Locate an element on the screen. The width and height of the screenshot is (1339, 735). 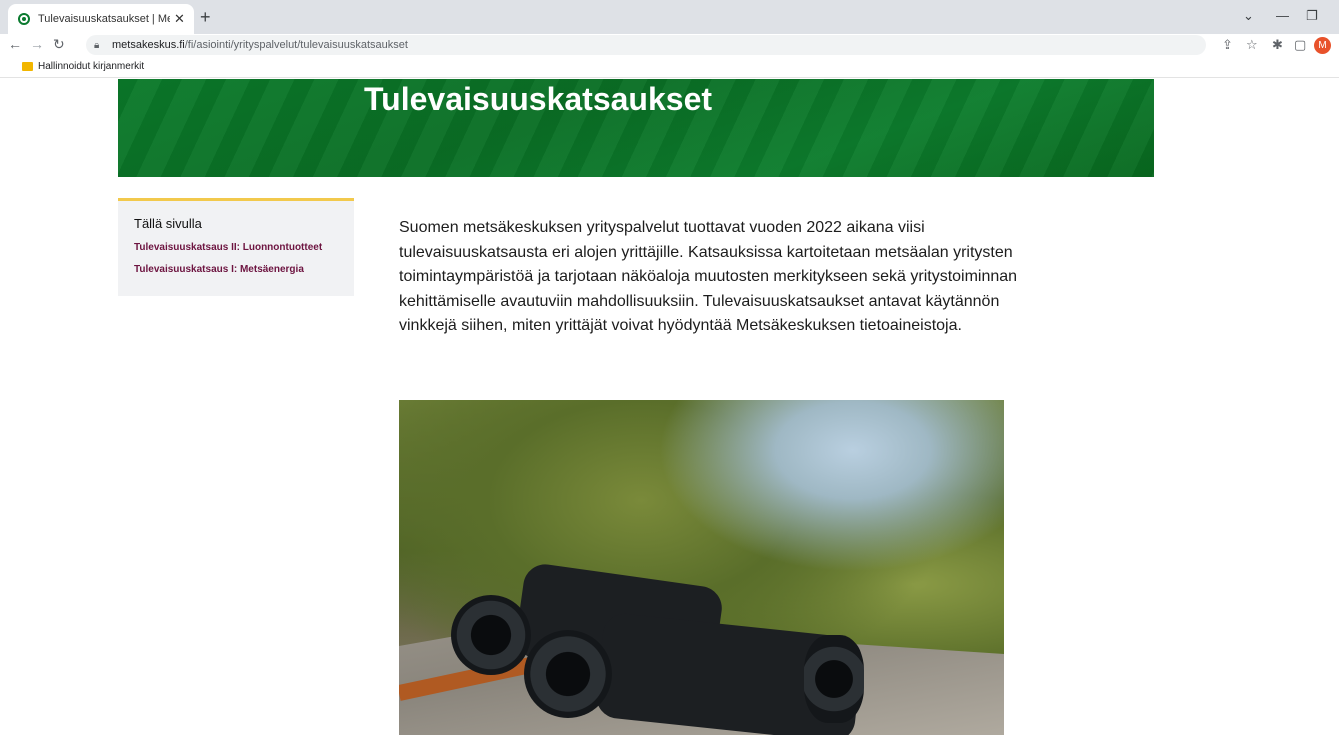
bookmark-folder-managed: Hallinnoidut kirjanmerkit is located at coordinates (91, 66).